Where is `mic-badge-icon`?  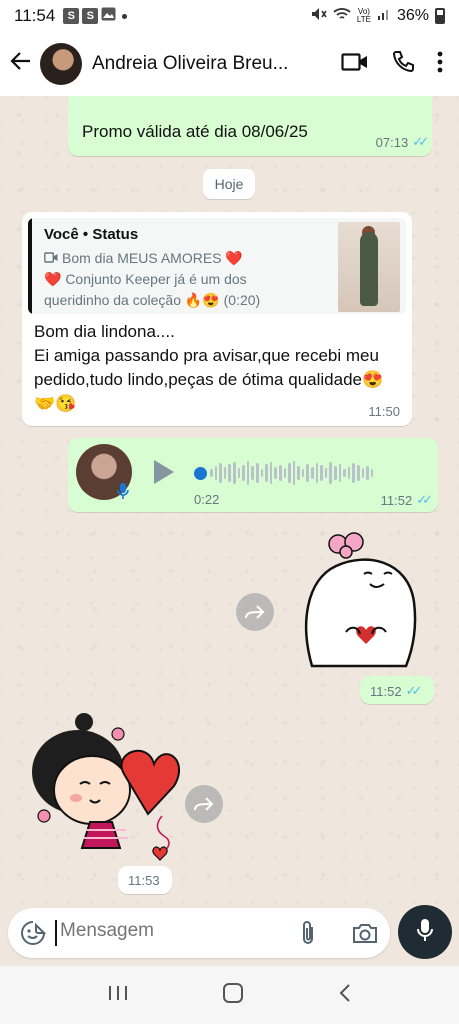 mic-badge-icon is located at coordinates (123, 491).